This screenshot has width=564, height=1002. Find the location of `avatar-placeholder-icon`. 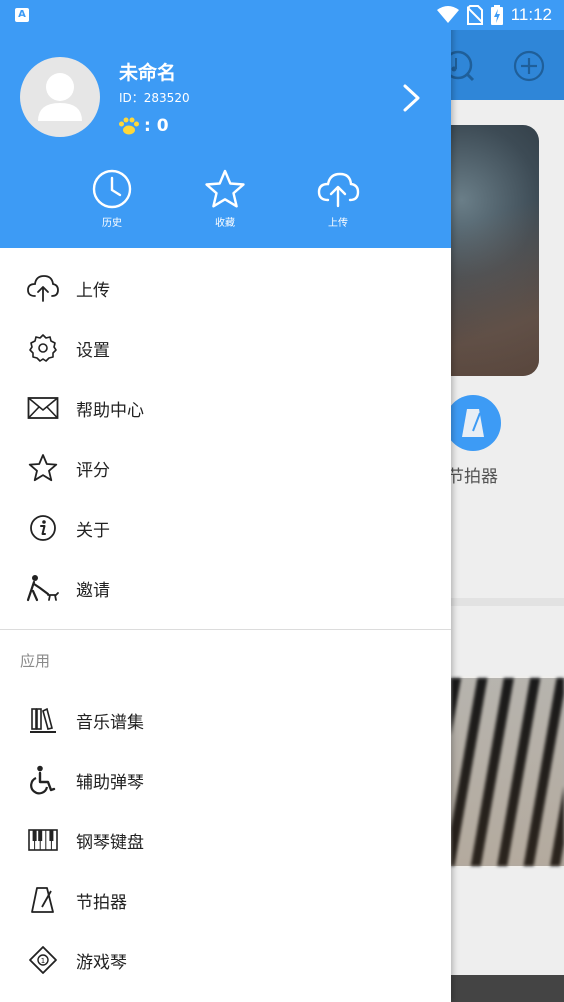

avatar-placeholder-icon is located at coordinates (60, 97).